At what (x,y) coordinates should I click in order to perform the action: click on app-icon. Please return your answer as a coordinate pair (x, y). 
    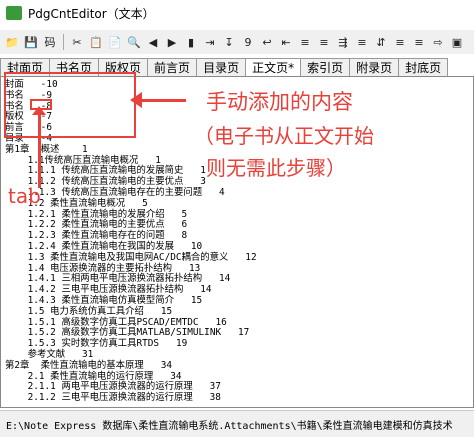
    Looking at the image, I should click on (14, 13).